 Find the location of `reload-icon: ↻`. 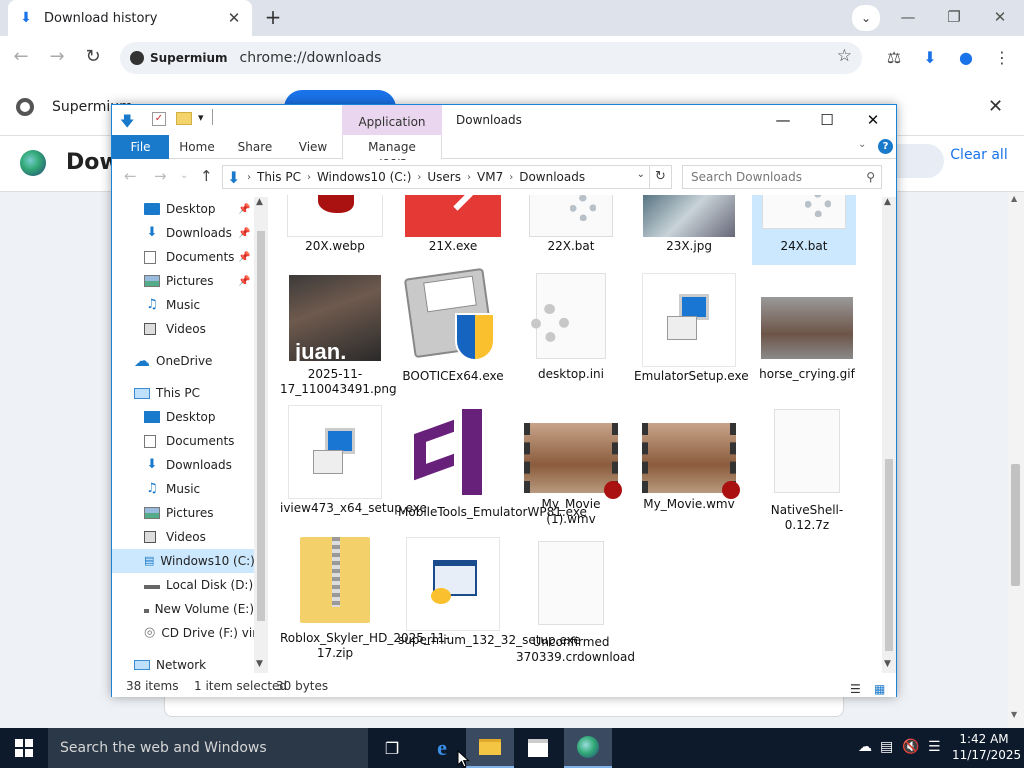

reload-icon: ↻ is located at coordinates (93, 57).